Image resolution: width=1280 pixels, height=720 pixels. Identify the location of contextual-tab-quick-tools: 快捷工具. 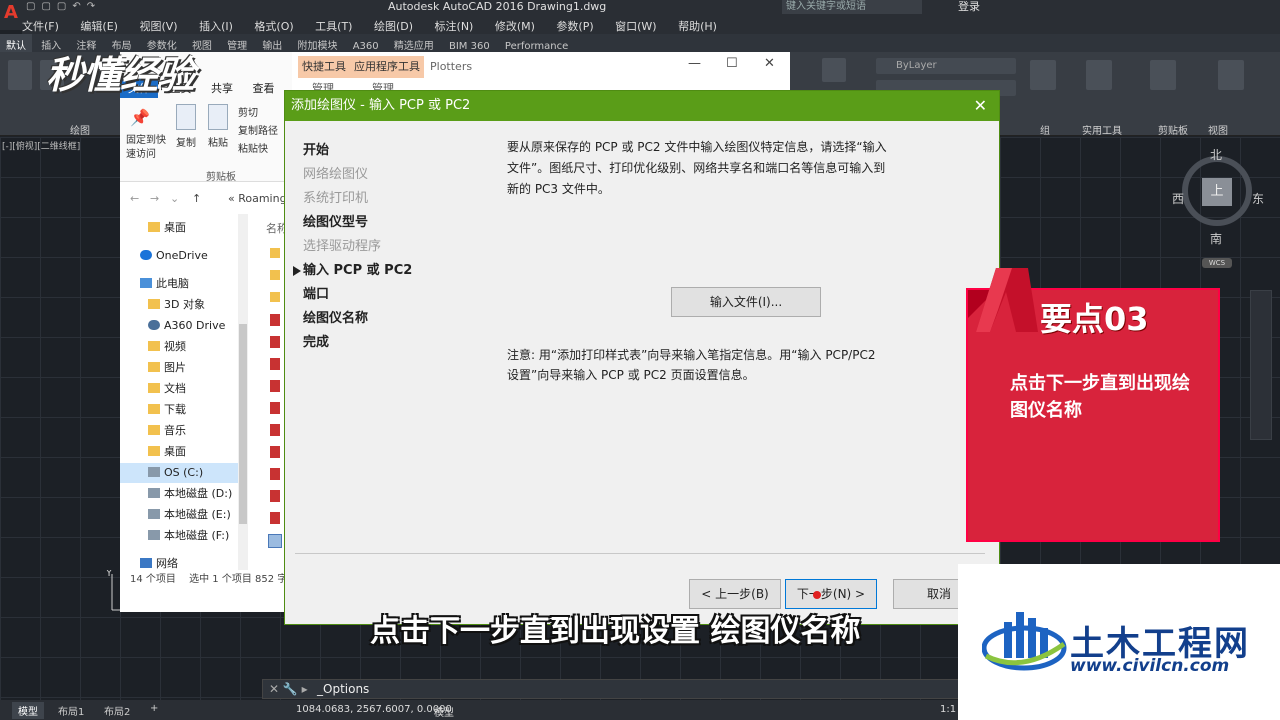
(324, 67).